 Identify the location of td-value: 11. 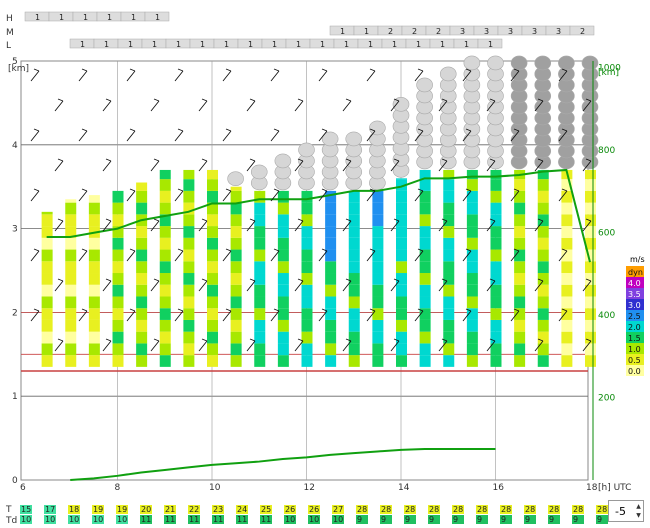
(170, 519).